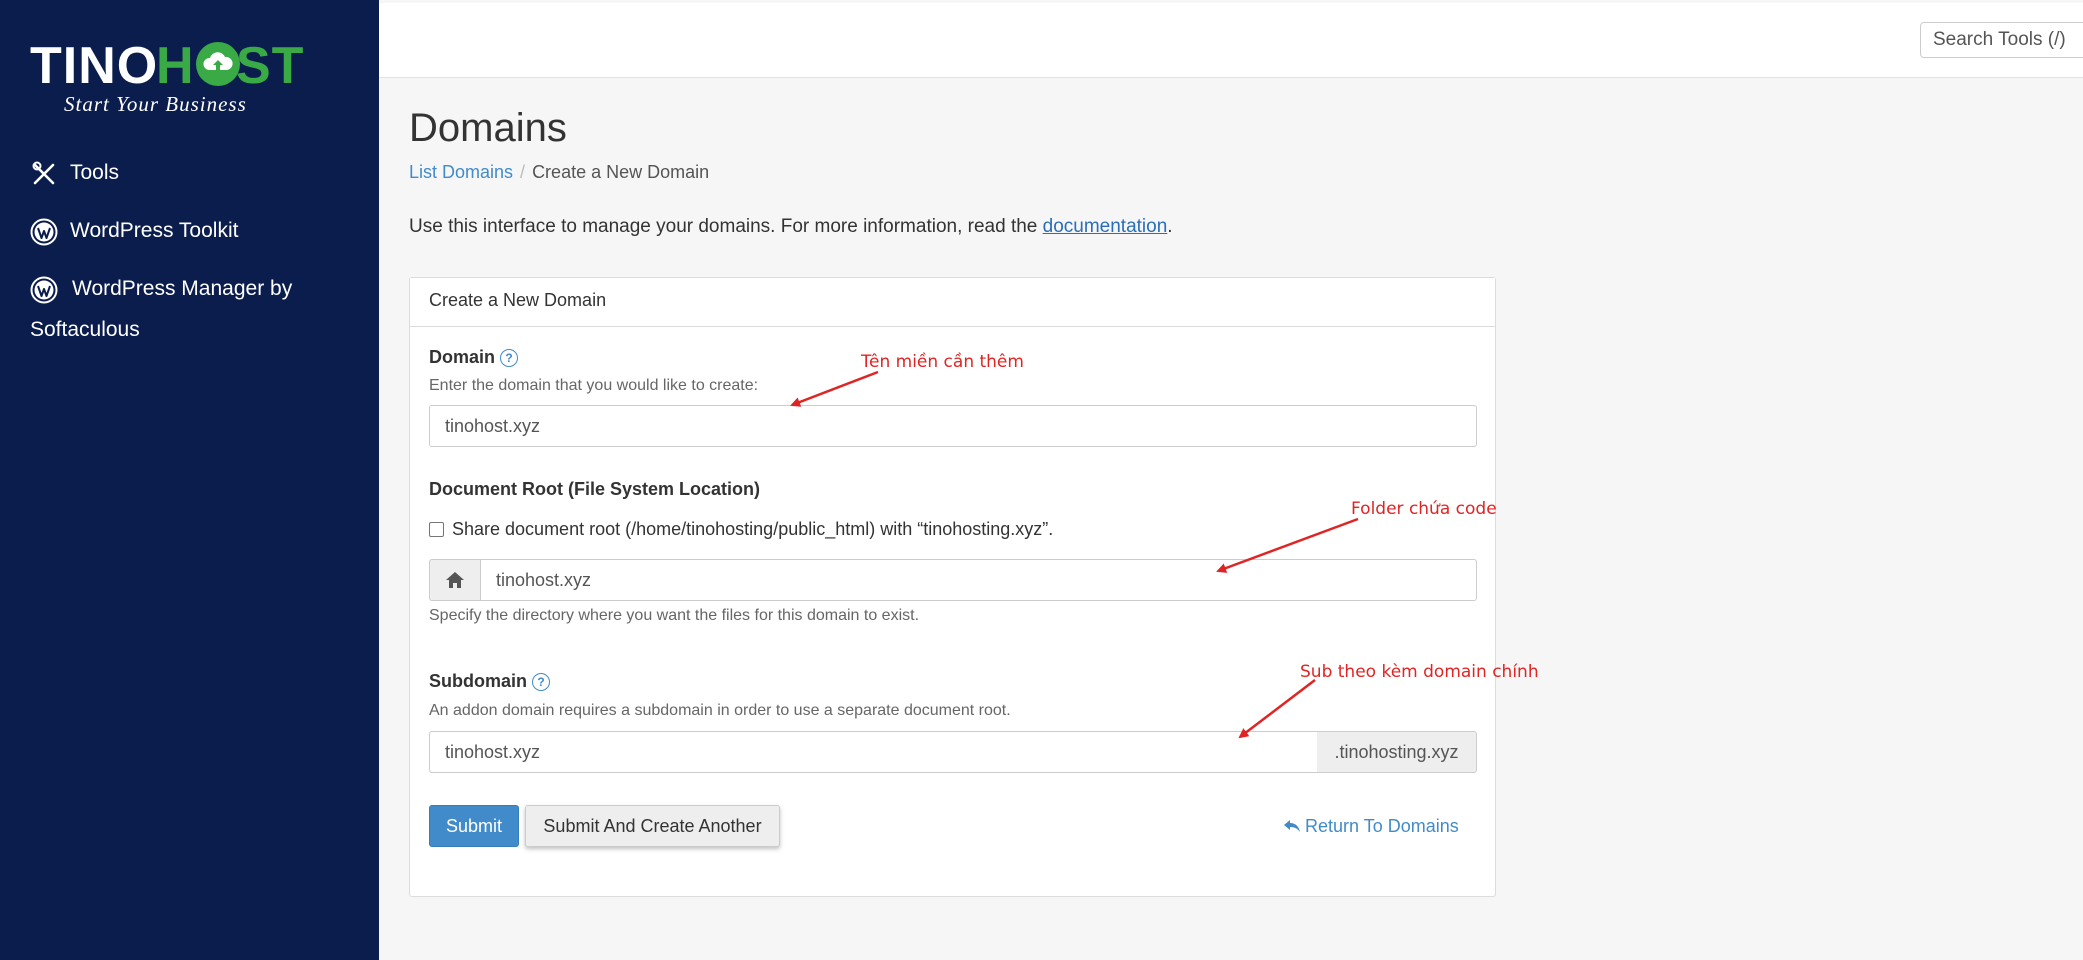 The width and height of the screenshot is (2083, 960). I want to click on domain-input: tinohost.xyz, so click(953, 426).